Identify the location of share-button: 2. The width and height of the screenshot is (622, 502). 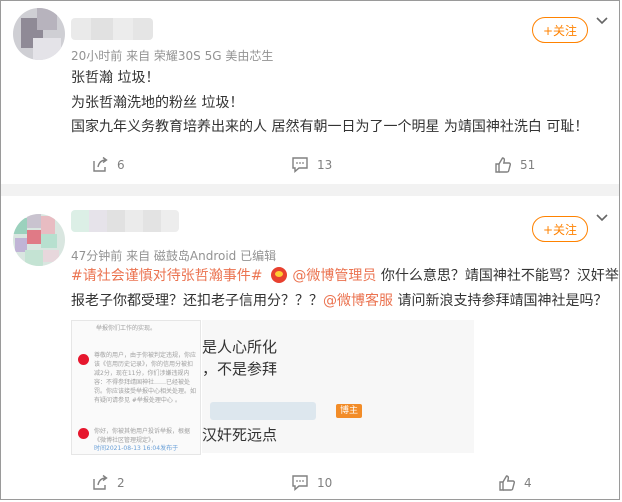
(108, 483).